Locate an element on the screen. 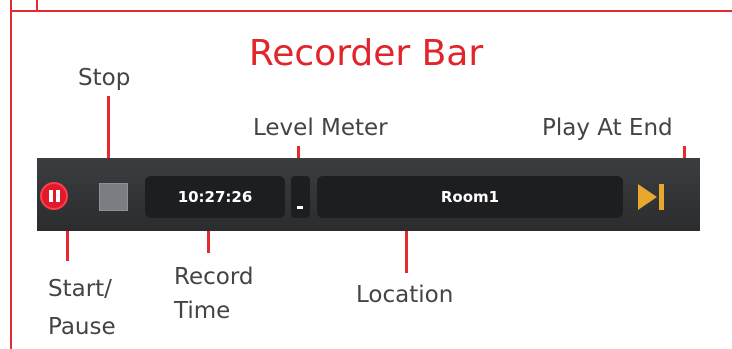  location-value: Room1 is located at coordinates (470, 197).